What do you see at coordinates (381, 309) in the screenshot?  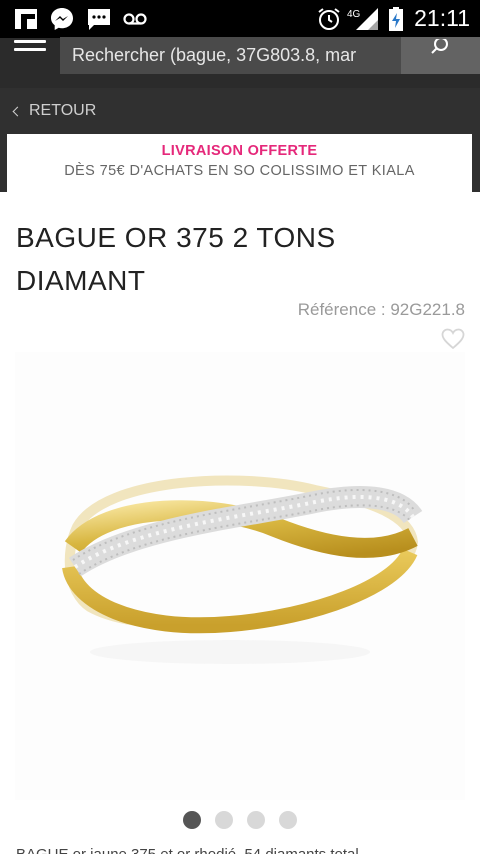 I see `product-reference: Référence : 92G221.8` at bounding box center [381, 309].